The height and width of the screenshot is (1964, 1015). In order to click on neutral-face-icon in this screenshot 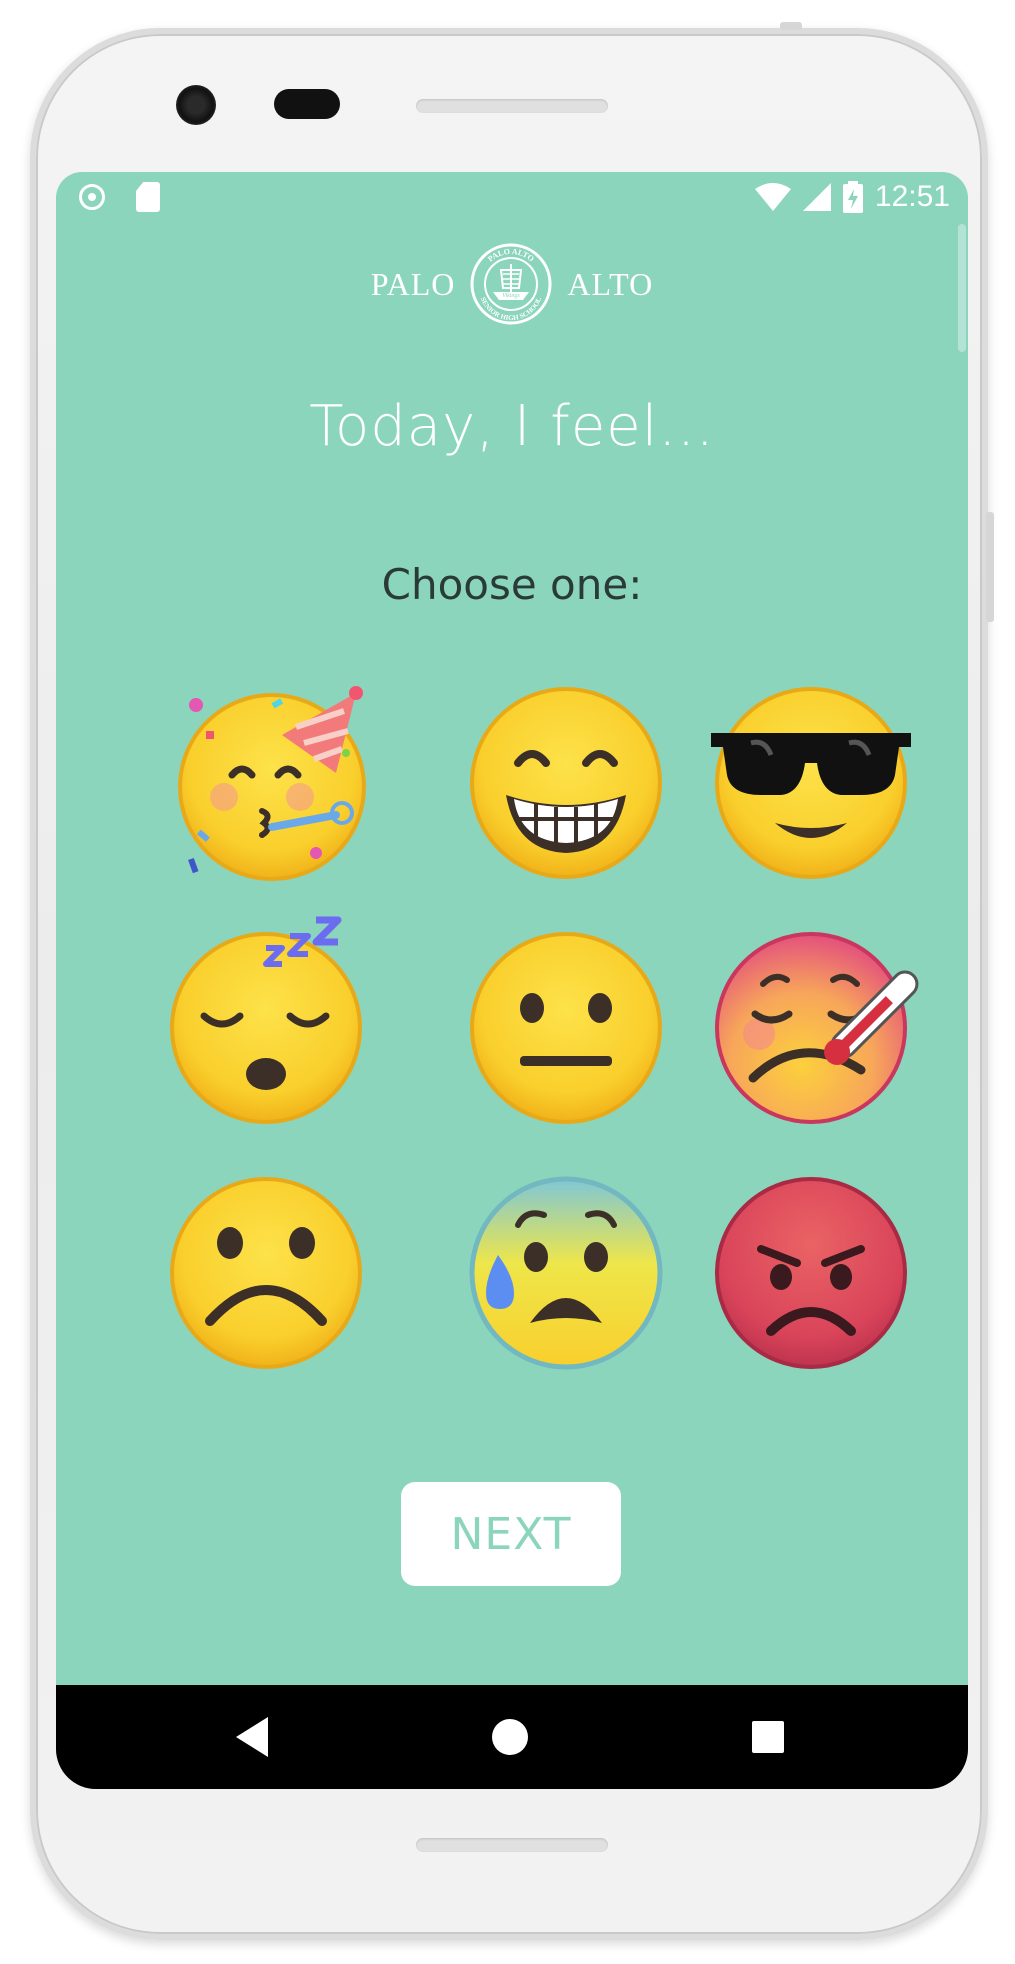, I will do `click(566, 1028)`.